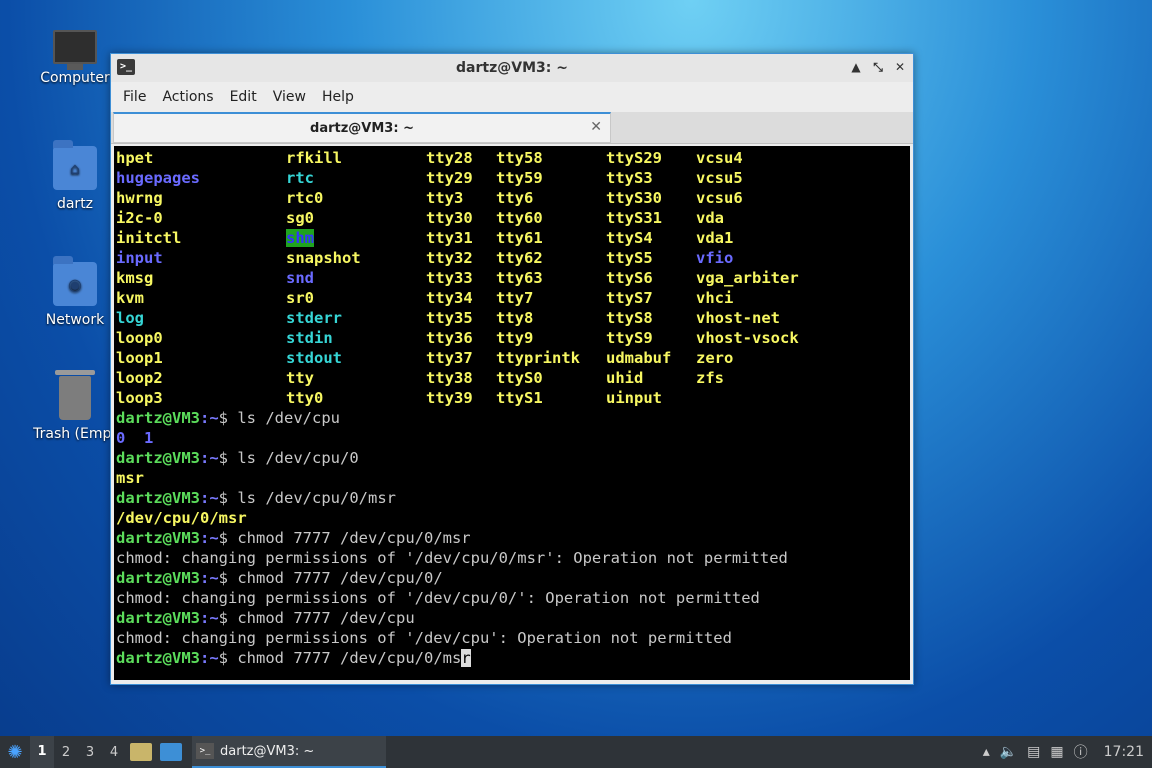  Describe the element at coordinates (121, 438) in the screenshot. I see `output-text: 0` at that location.